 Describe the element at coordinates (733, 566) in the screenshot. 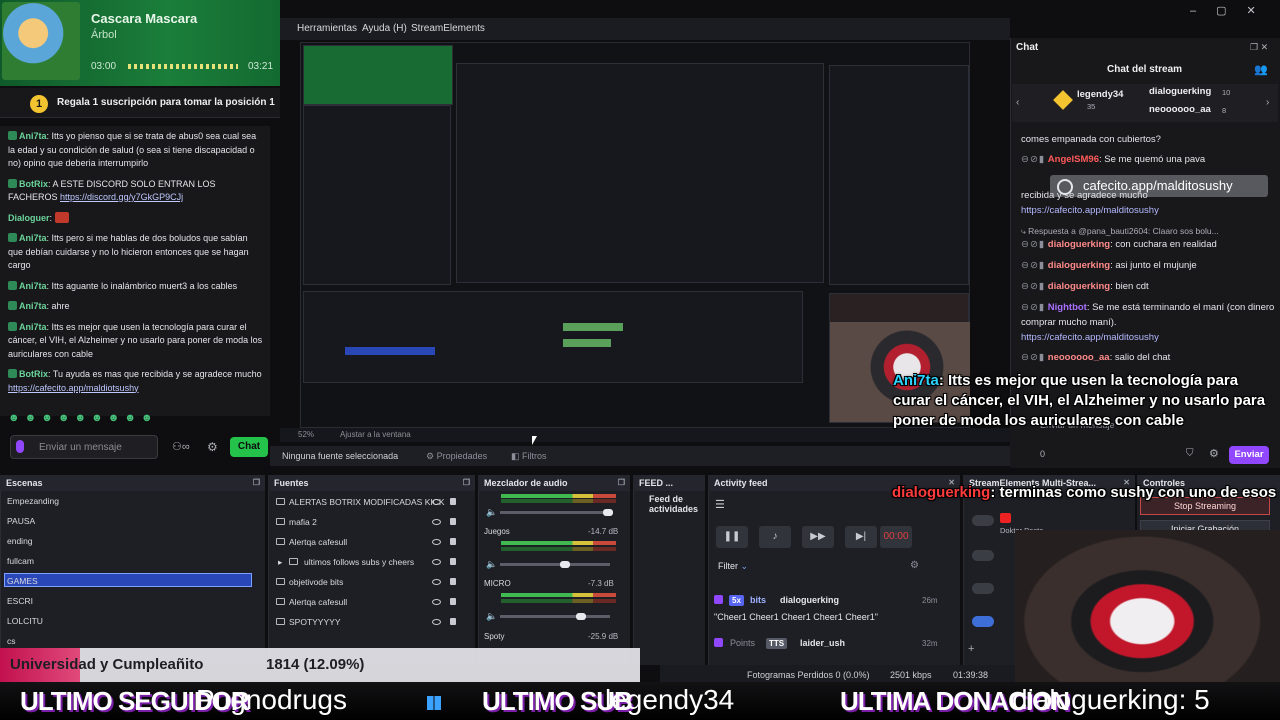

I see `filter-dropdown: Filter ⌄` at that location.